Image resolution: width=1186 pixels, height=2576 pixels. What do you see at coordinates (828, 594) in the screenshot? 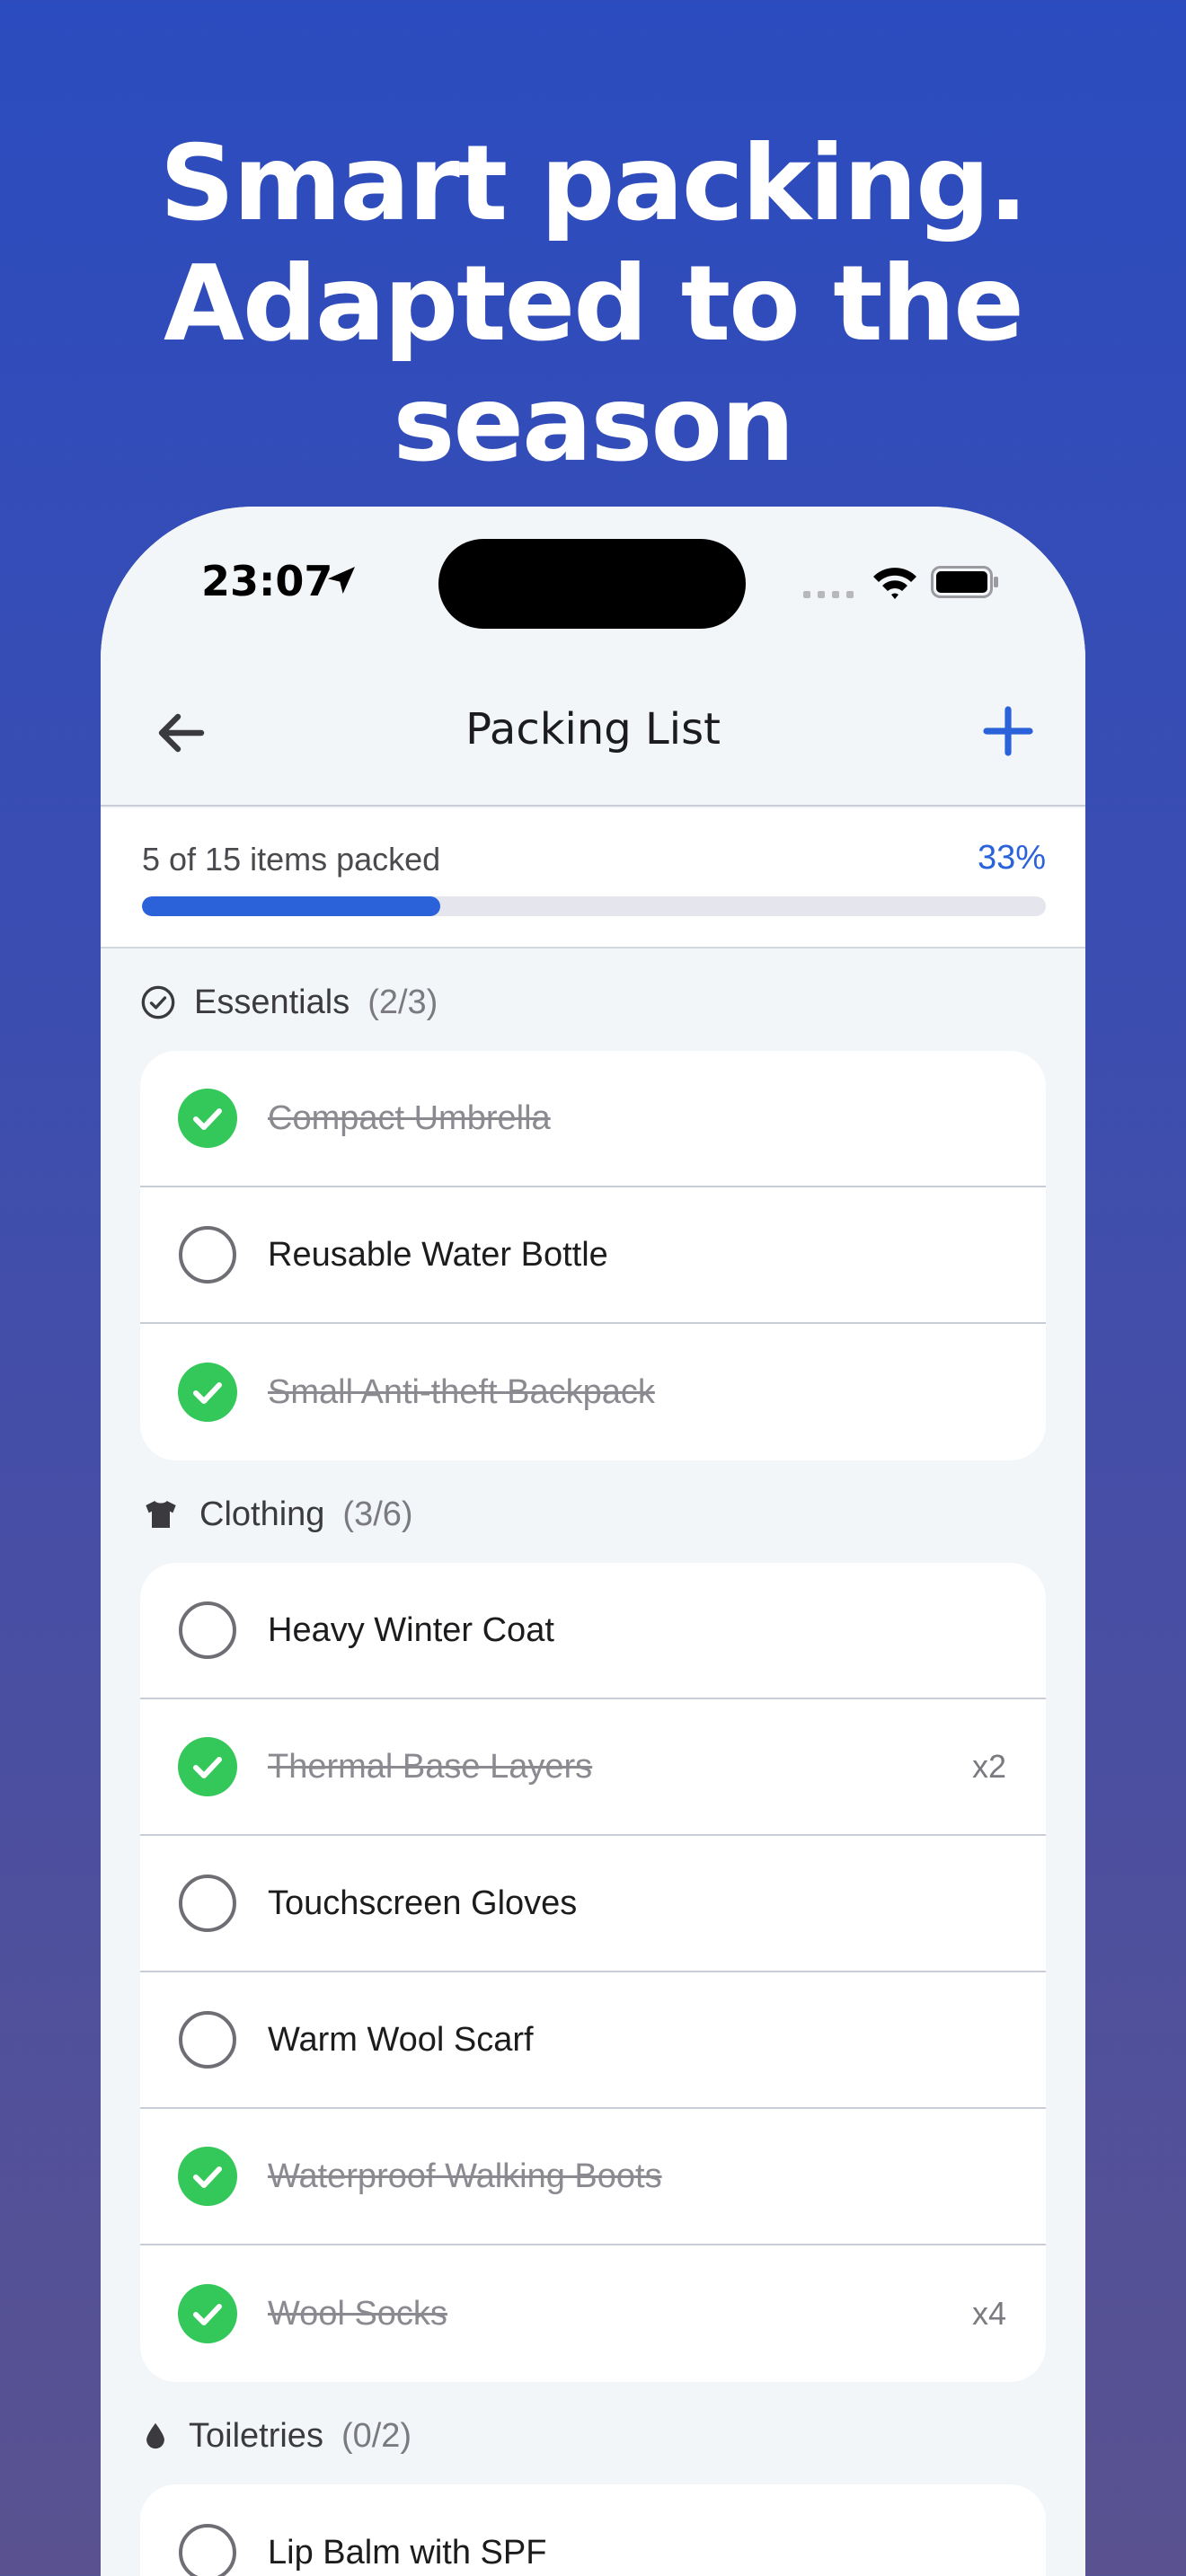
I see `signal-icon` at bounding box center [828, 594].